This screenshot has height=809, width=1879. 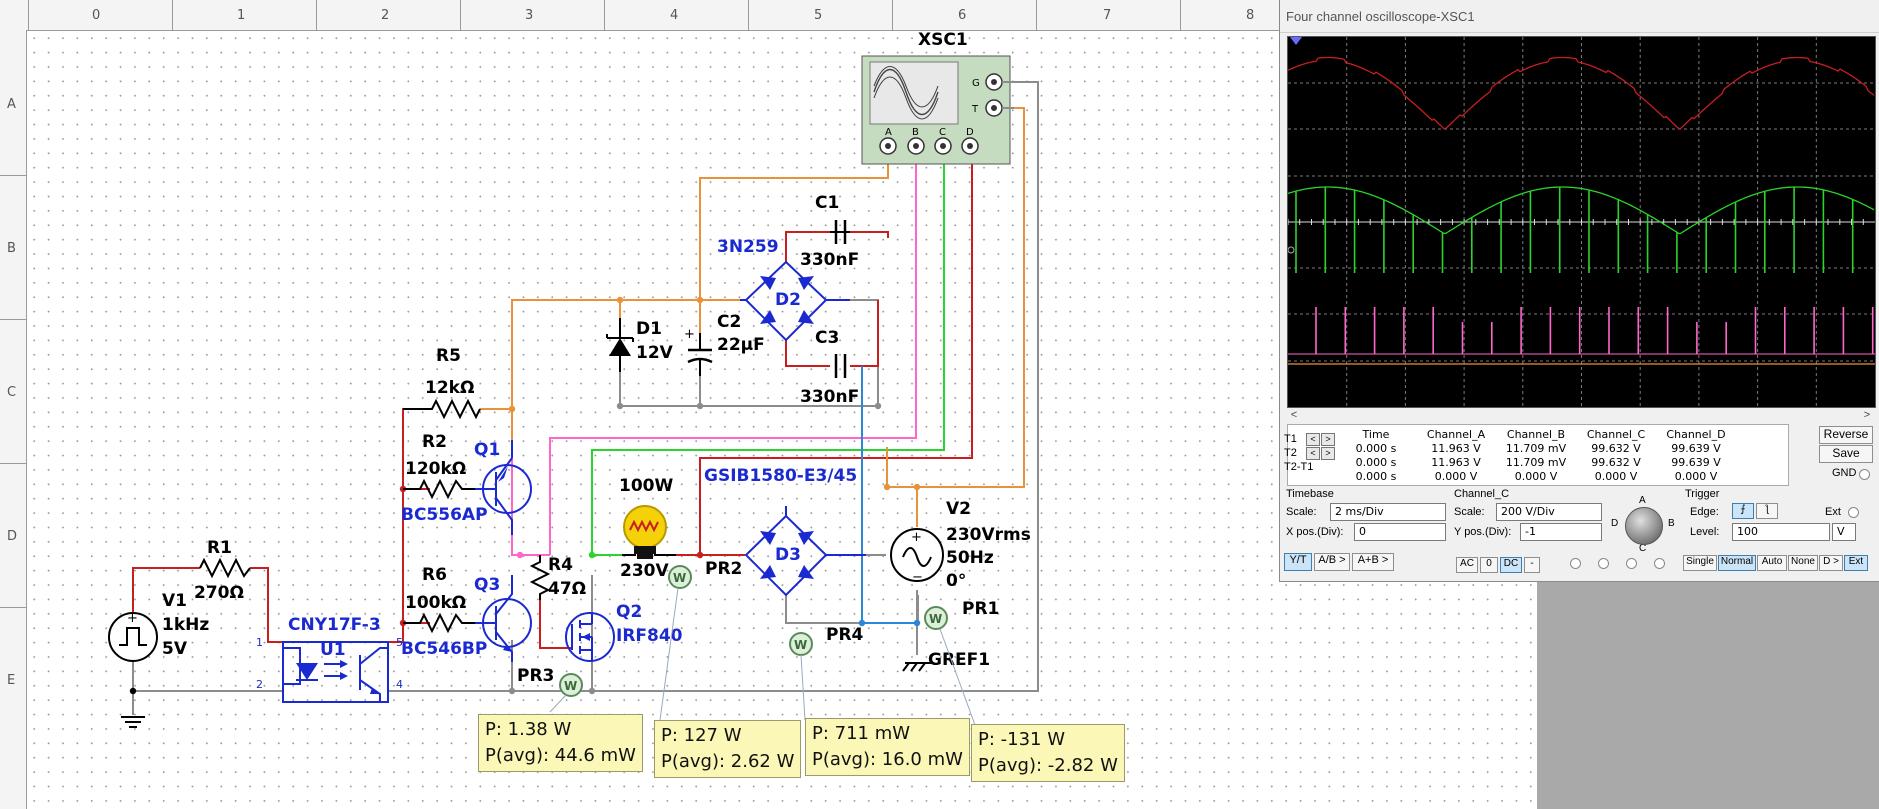 I want to click on resistor-r2: R2 120kΩ, so click(x=439, y=466).